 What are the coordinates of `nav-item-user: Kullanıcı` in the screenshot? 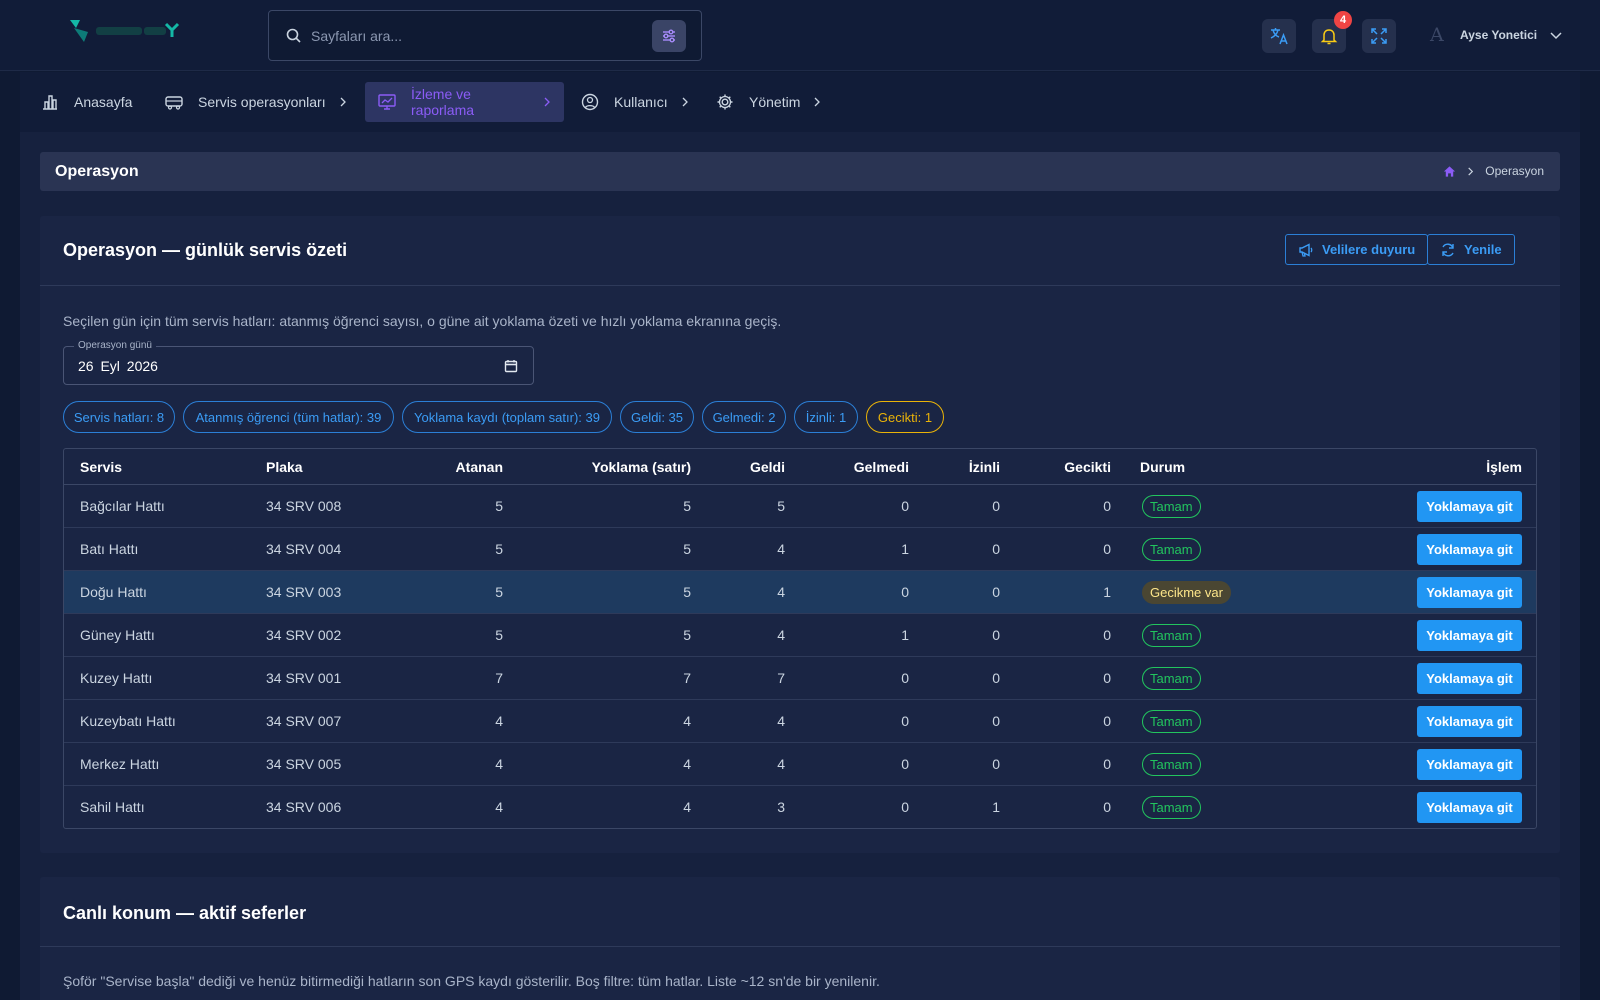 It's located at (635, 102).